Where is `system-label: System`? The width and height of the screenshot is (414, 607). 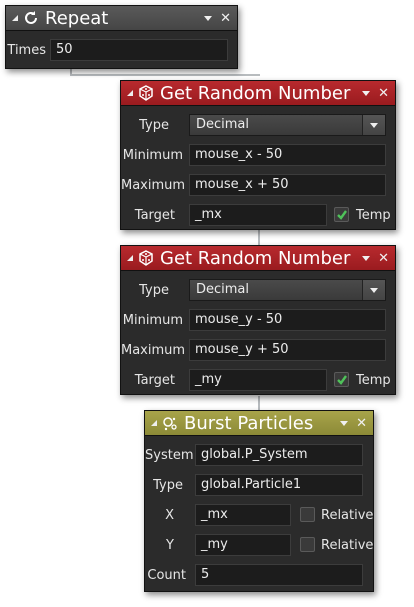
system-label: System is located at coordinates (169, 455).